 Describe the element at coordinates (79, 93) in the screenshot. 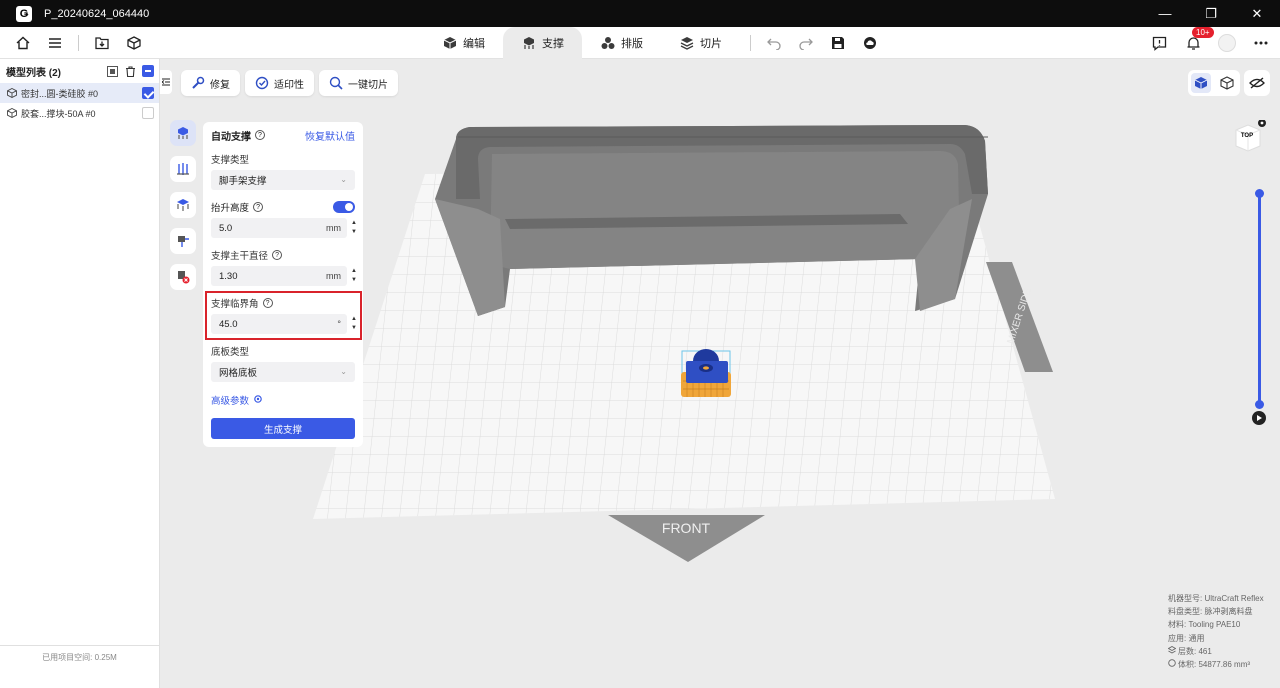

I see `list-item: 密封...圆-类硅胶 #0` at that location.